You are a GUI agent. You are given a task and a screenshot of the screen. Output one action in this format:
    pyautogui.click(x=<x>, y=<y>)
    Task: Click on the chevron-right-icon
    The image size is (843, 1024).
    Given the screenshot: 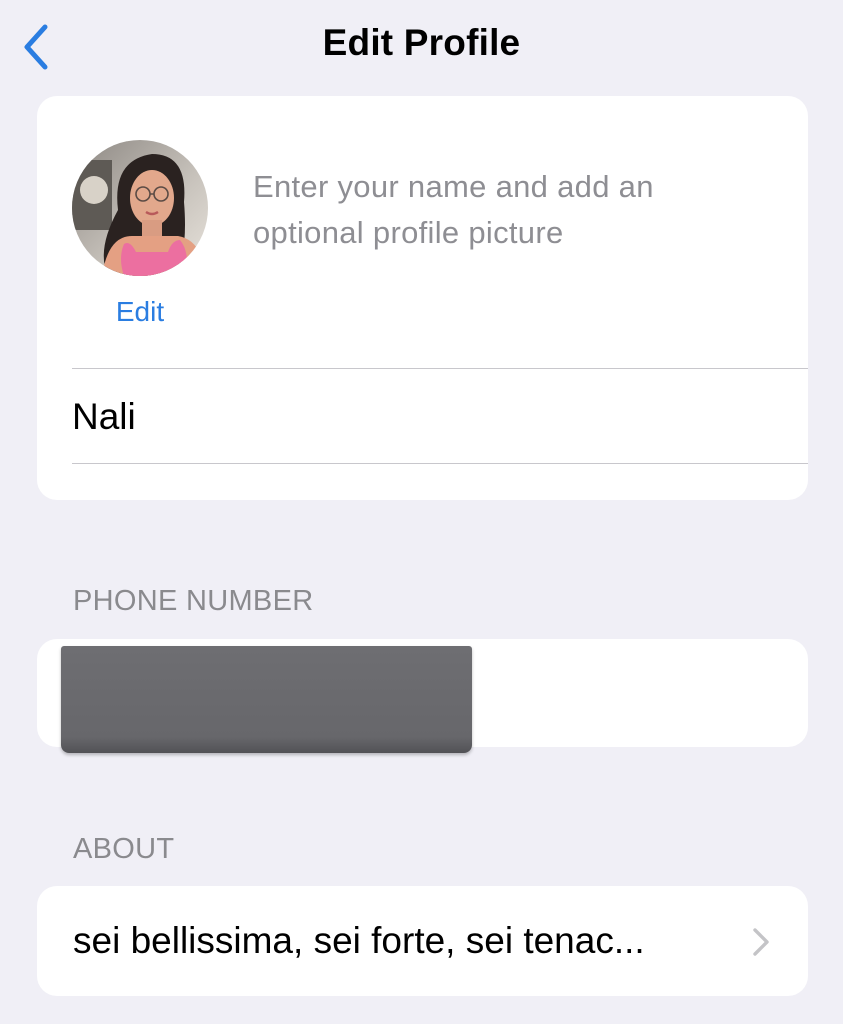 What is the action you would take?
    pyautogui.click(x=761, y=942)
    